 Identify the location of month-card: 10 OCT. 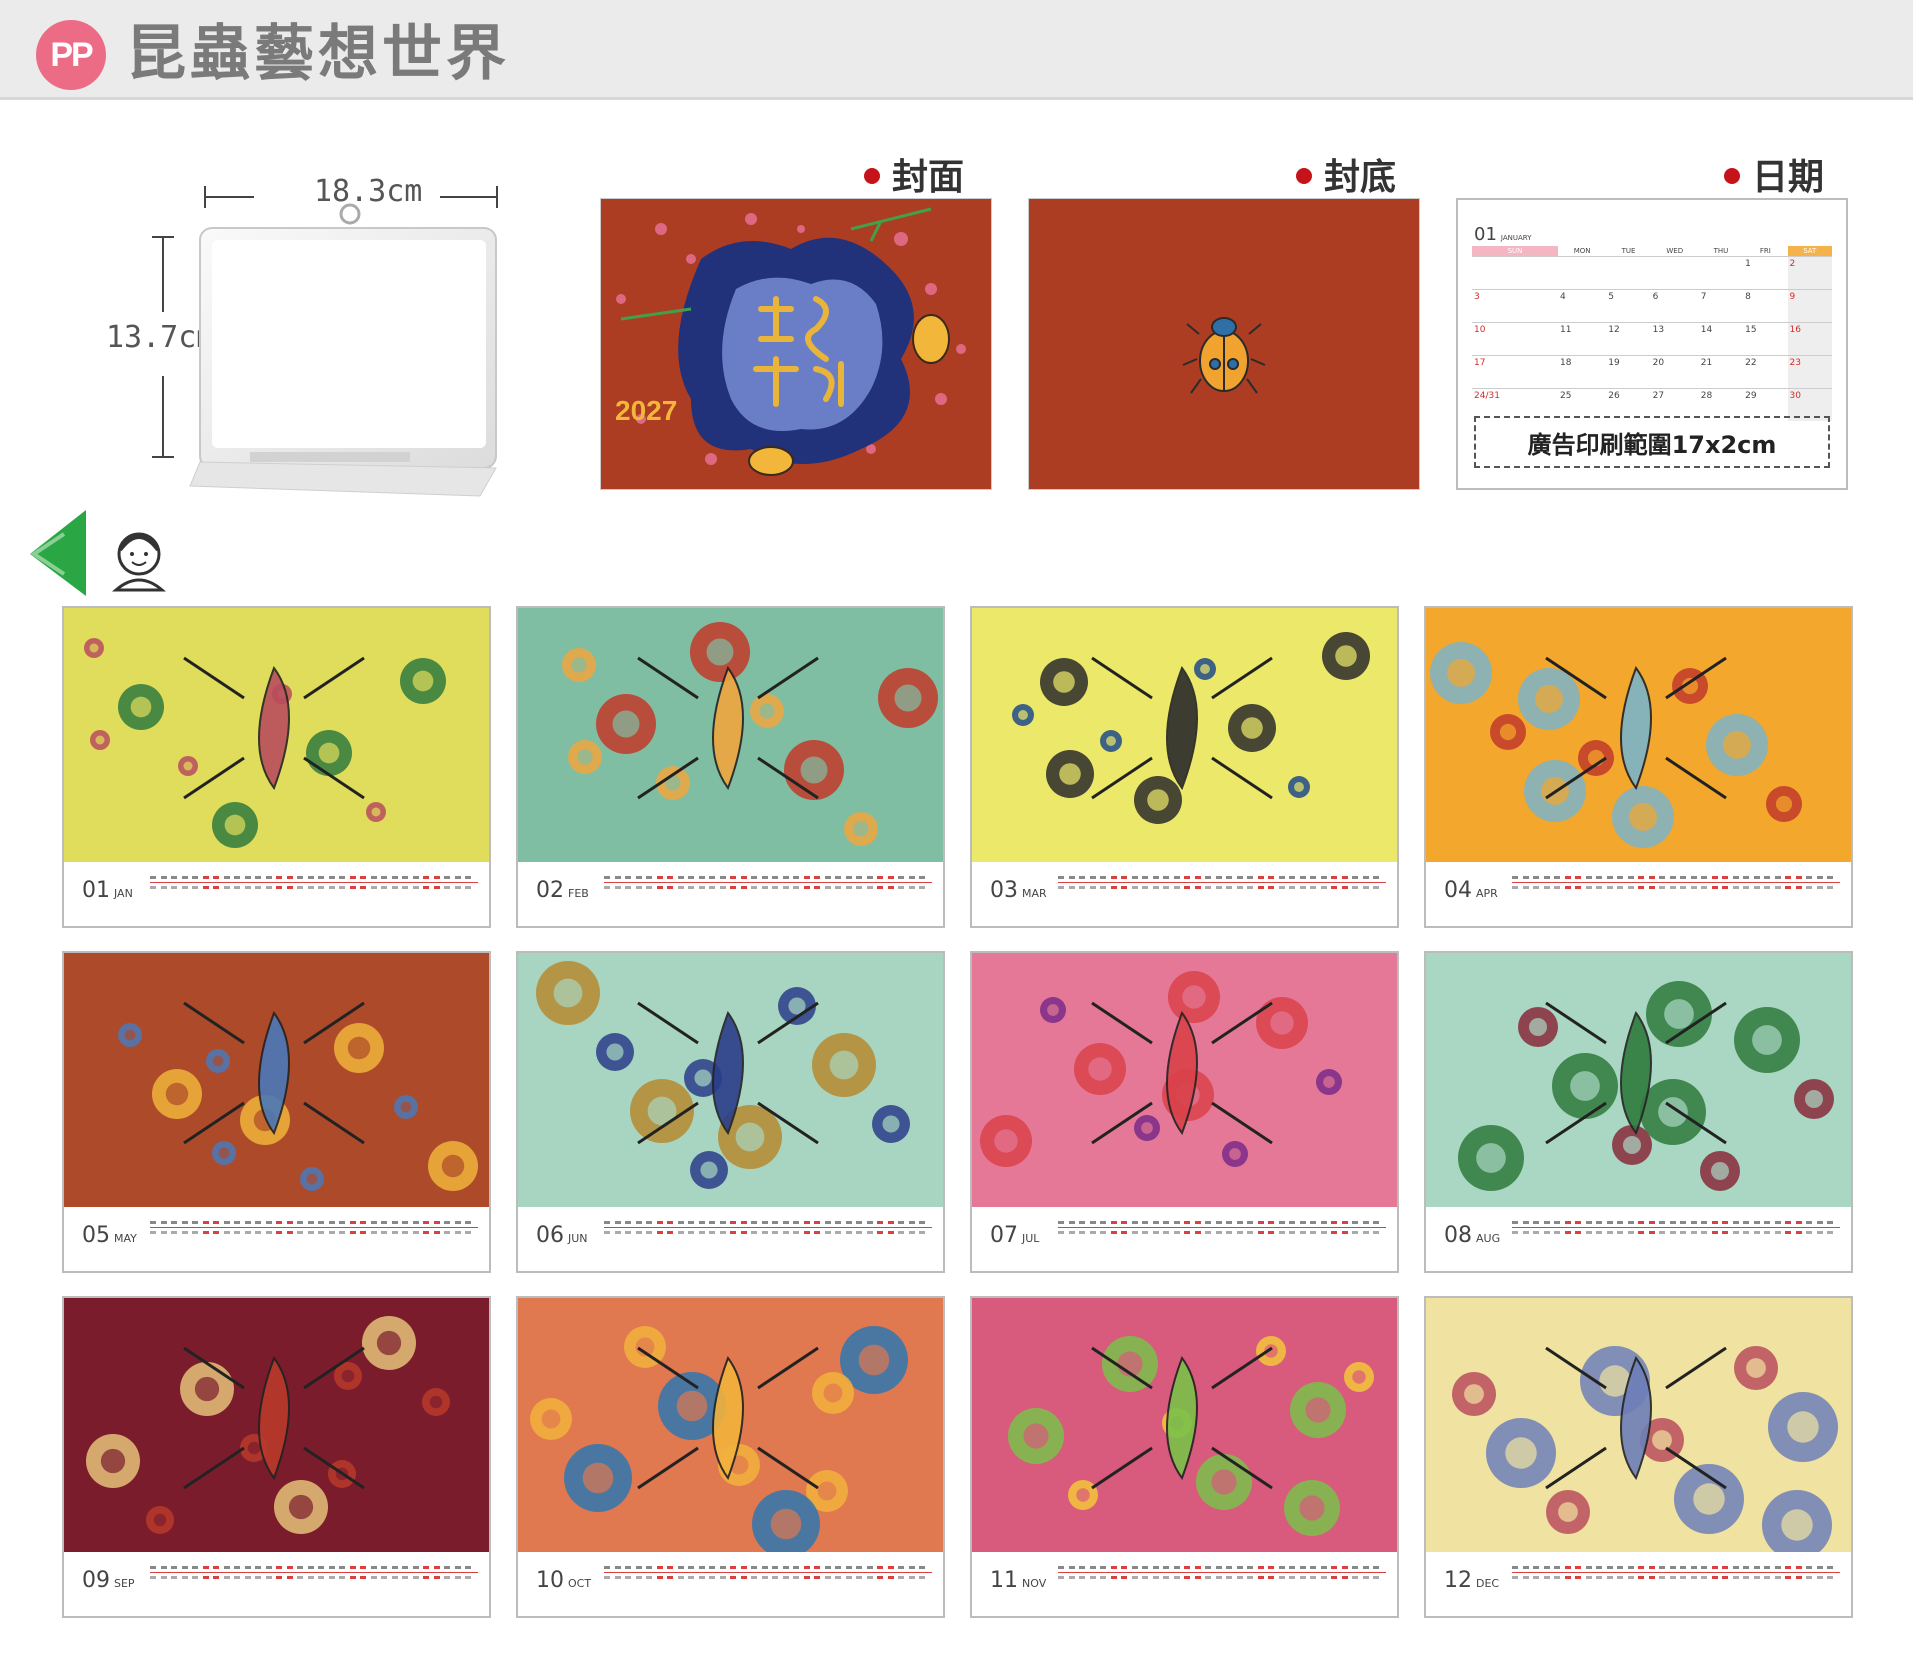
(730, 1457).